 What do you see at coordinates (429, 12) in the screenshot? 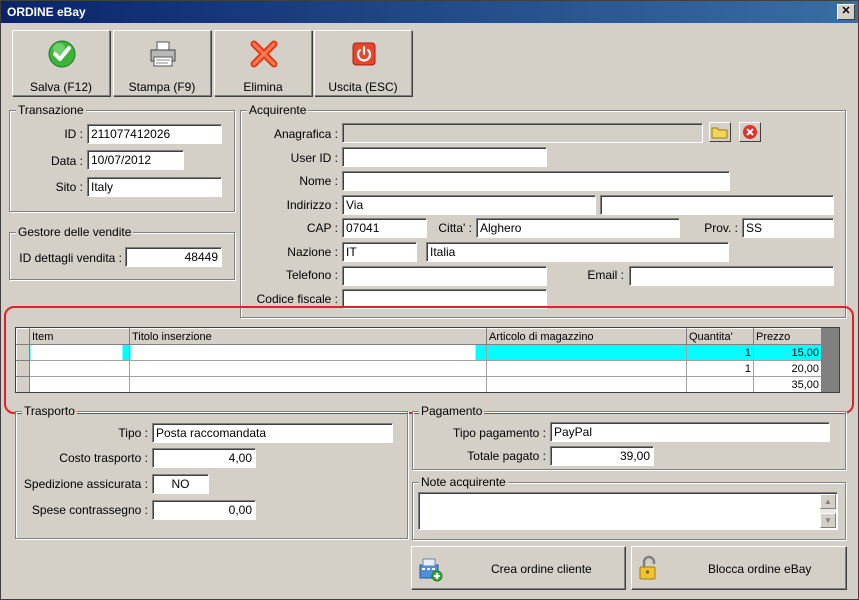
I see `title-bar: ORDINE eBay ✕` at bounding box center [429, 12].